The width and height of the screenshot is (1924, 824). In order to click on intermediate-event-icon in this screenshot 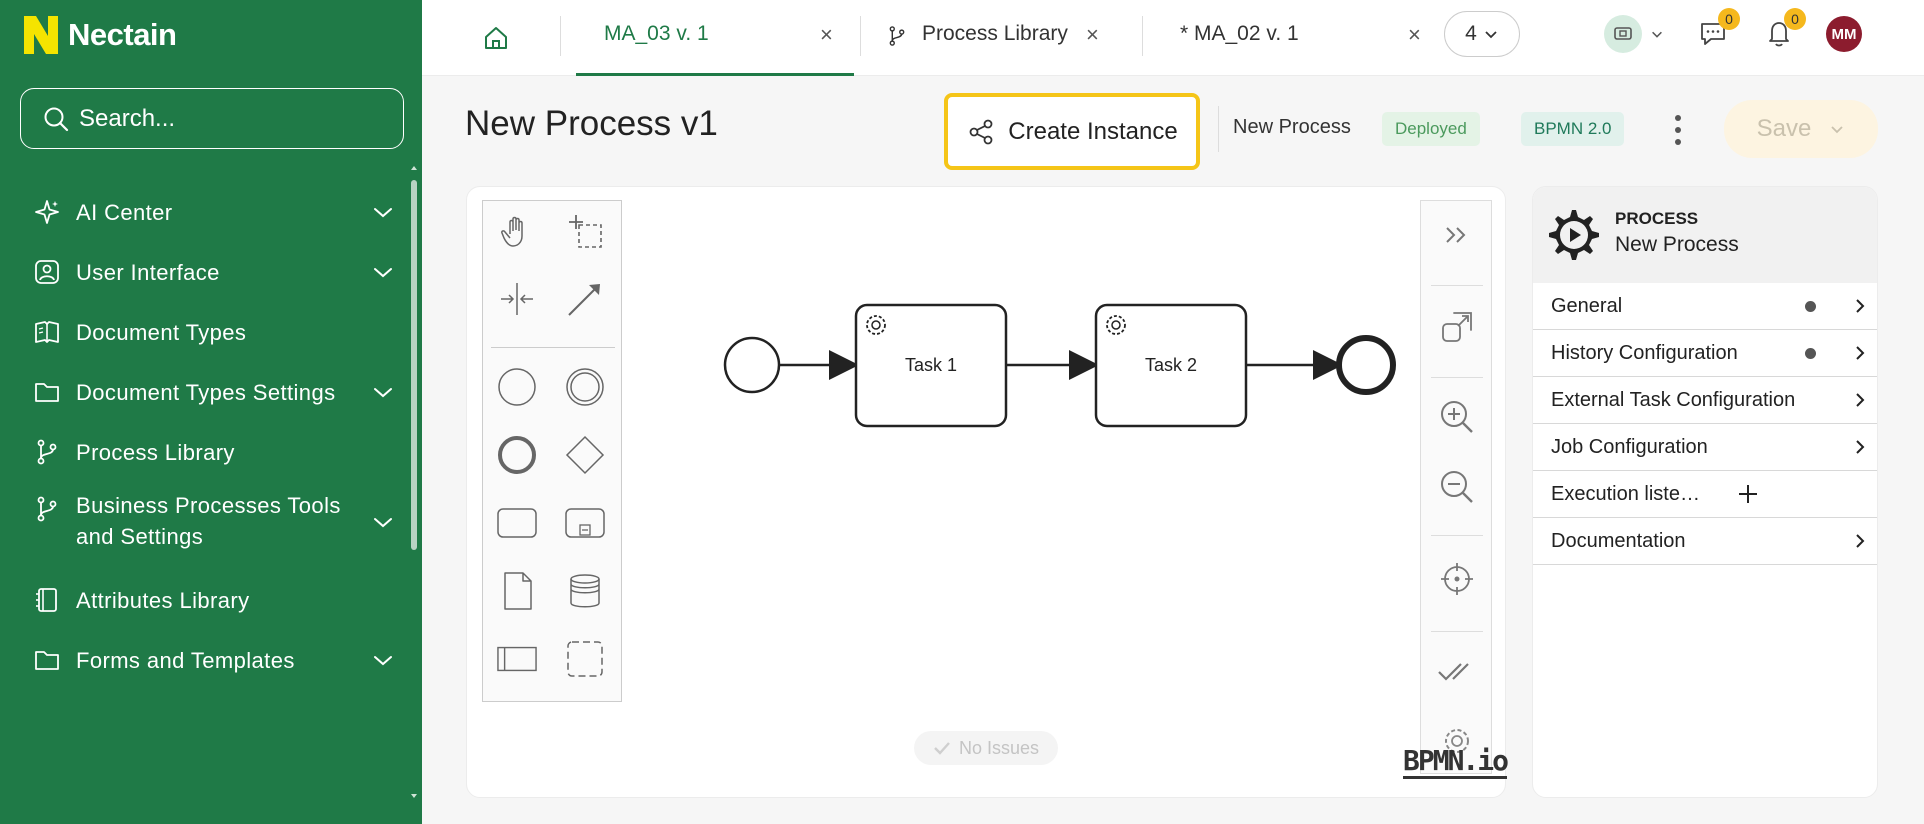, I will do `click(585, 387)`.